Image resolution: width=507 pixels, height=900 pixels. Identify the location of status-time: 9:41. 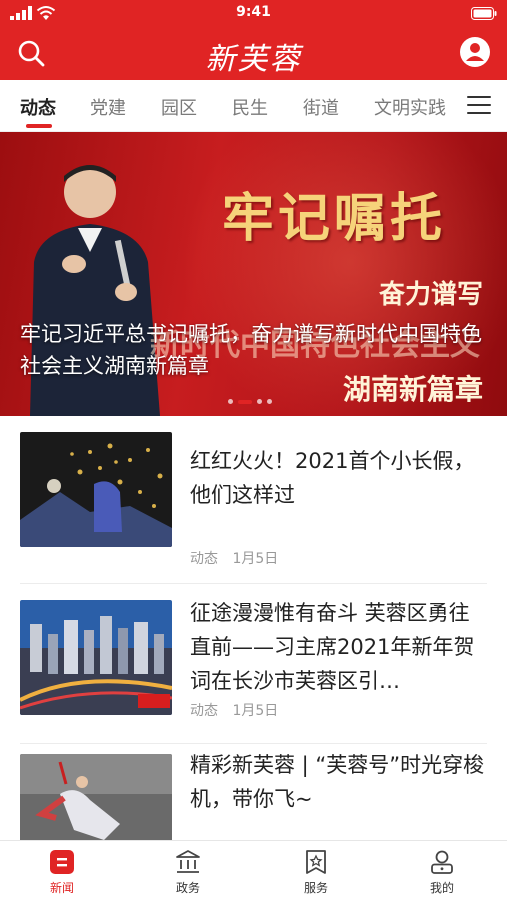
(253, 12).